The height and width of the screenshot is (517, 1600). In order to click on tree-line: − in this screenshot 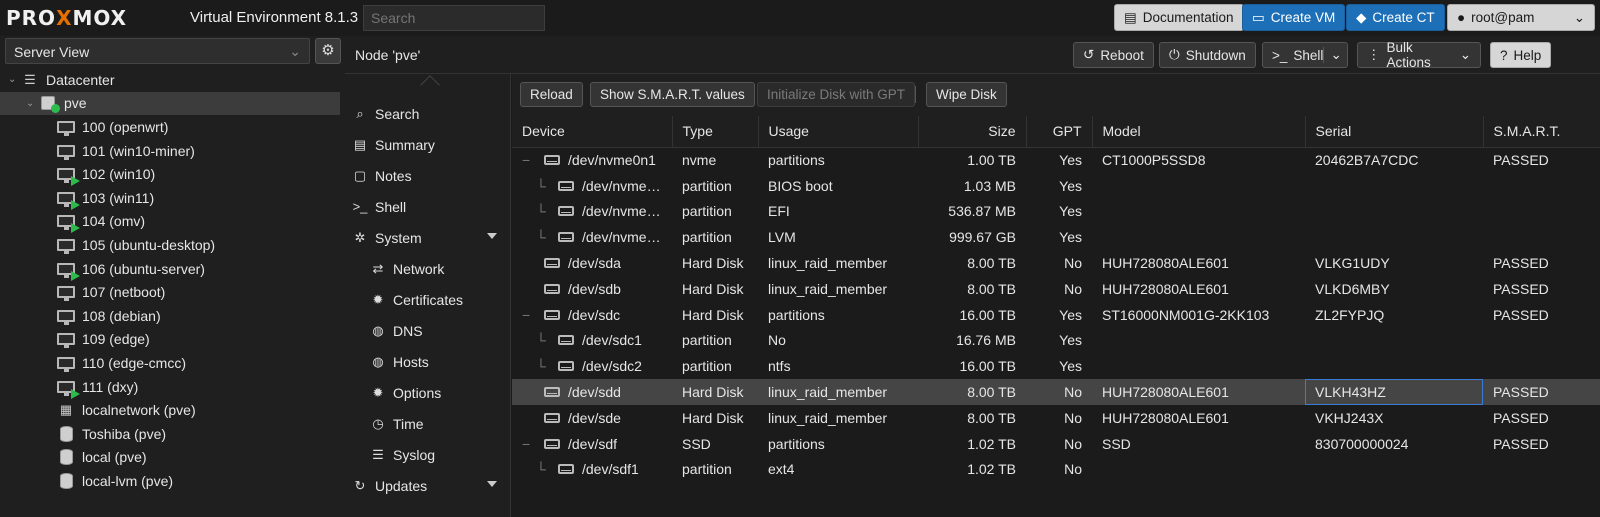, I will do `click(526, 160)`.